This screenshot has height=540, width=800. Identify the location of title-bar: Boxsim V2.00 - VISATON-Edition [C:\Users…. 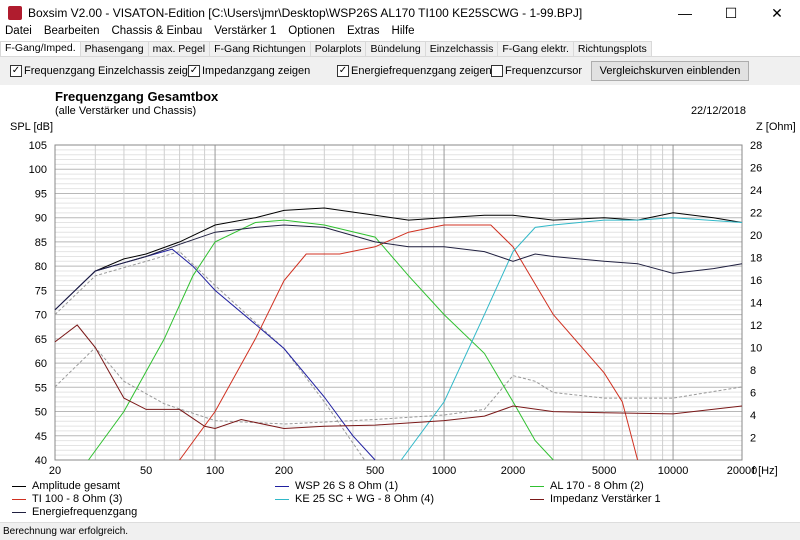
(400, 13).